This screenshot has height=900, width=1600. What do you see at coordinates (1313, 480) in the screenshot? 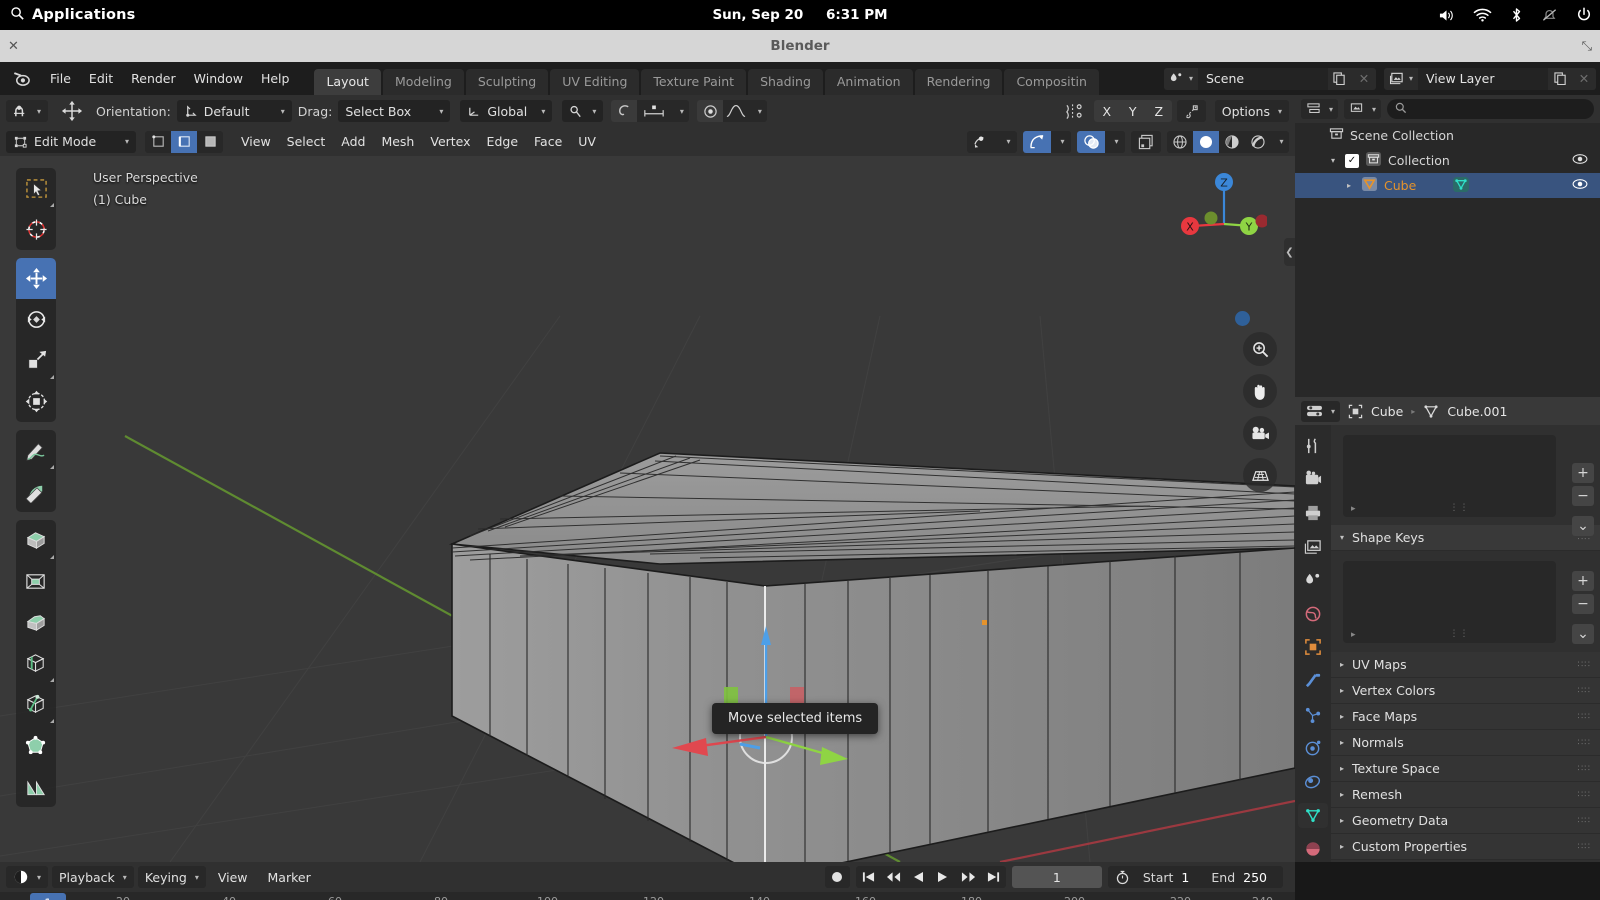
I see `render-tab` at bounding box center [1313, 480].